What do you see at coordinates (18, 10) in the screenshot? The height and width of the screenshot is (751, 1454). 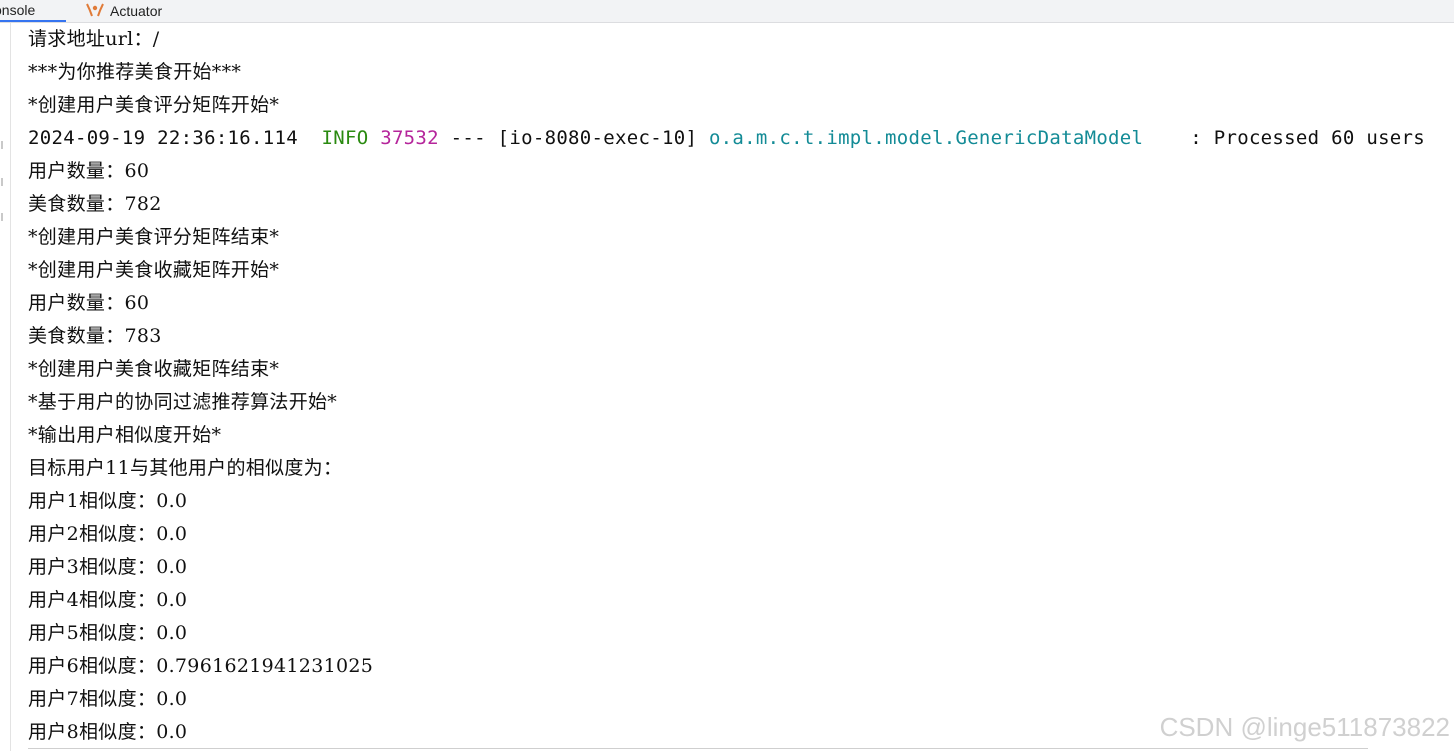 I see `tab-console-label: onsole` at bounding box center [18, 10].